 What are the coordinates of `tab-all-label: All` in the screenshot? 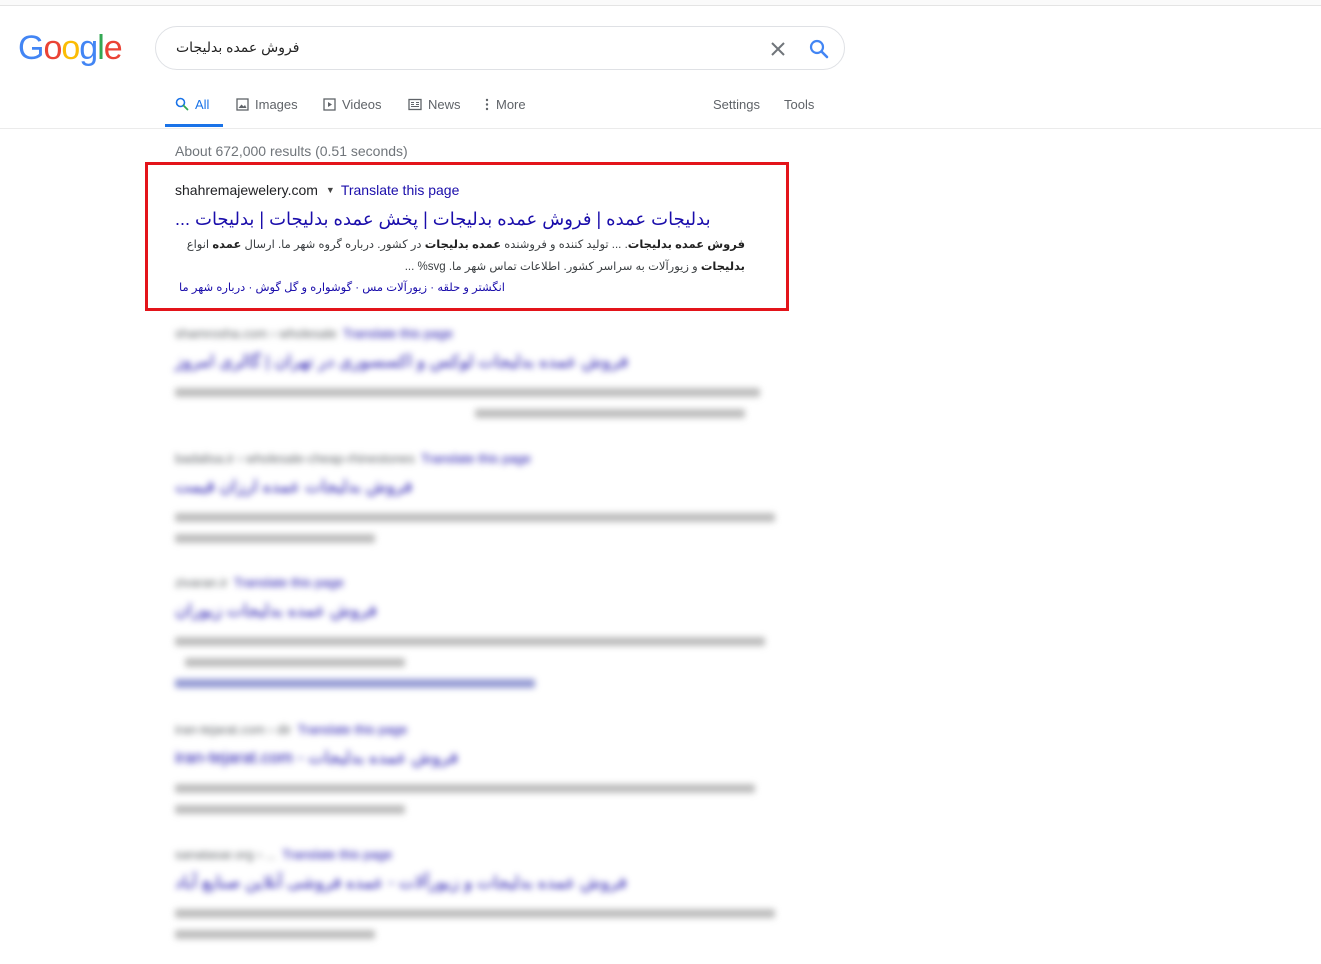 It's located at (202, 104).